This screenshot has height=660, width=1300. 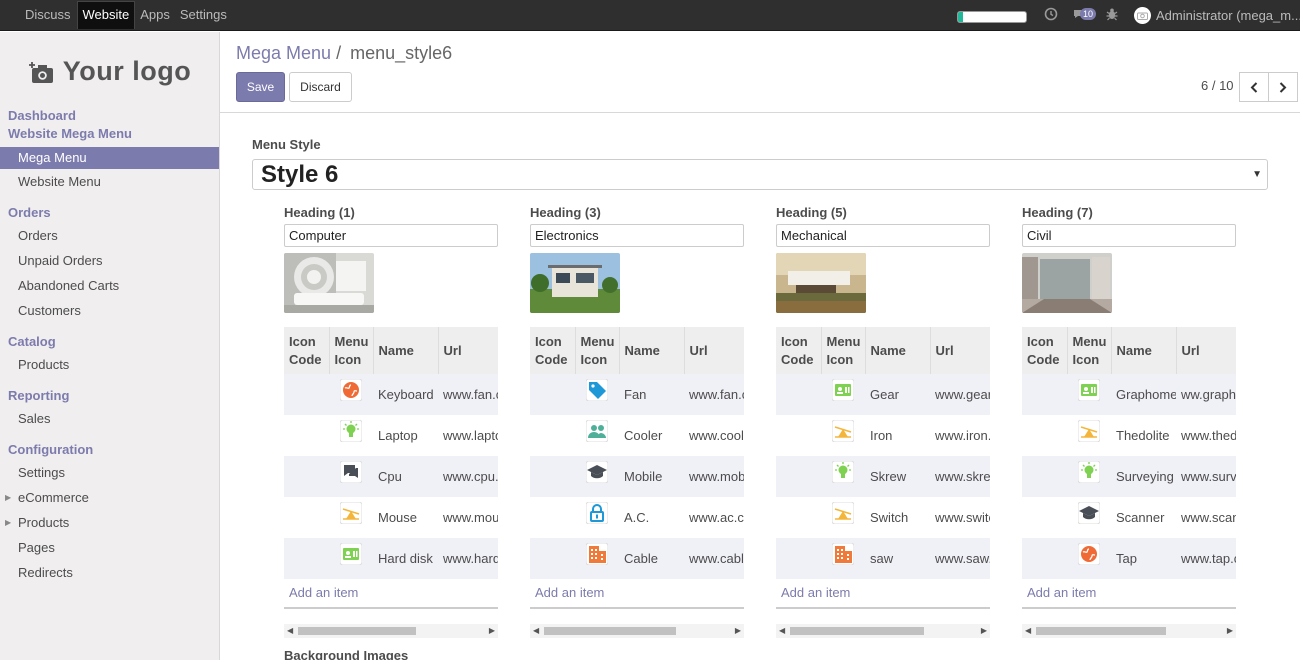 I want to click on name-cell: Tap, so click(x=1143, y=558).